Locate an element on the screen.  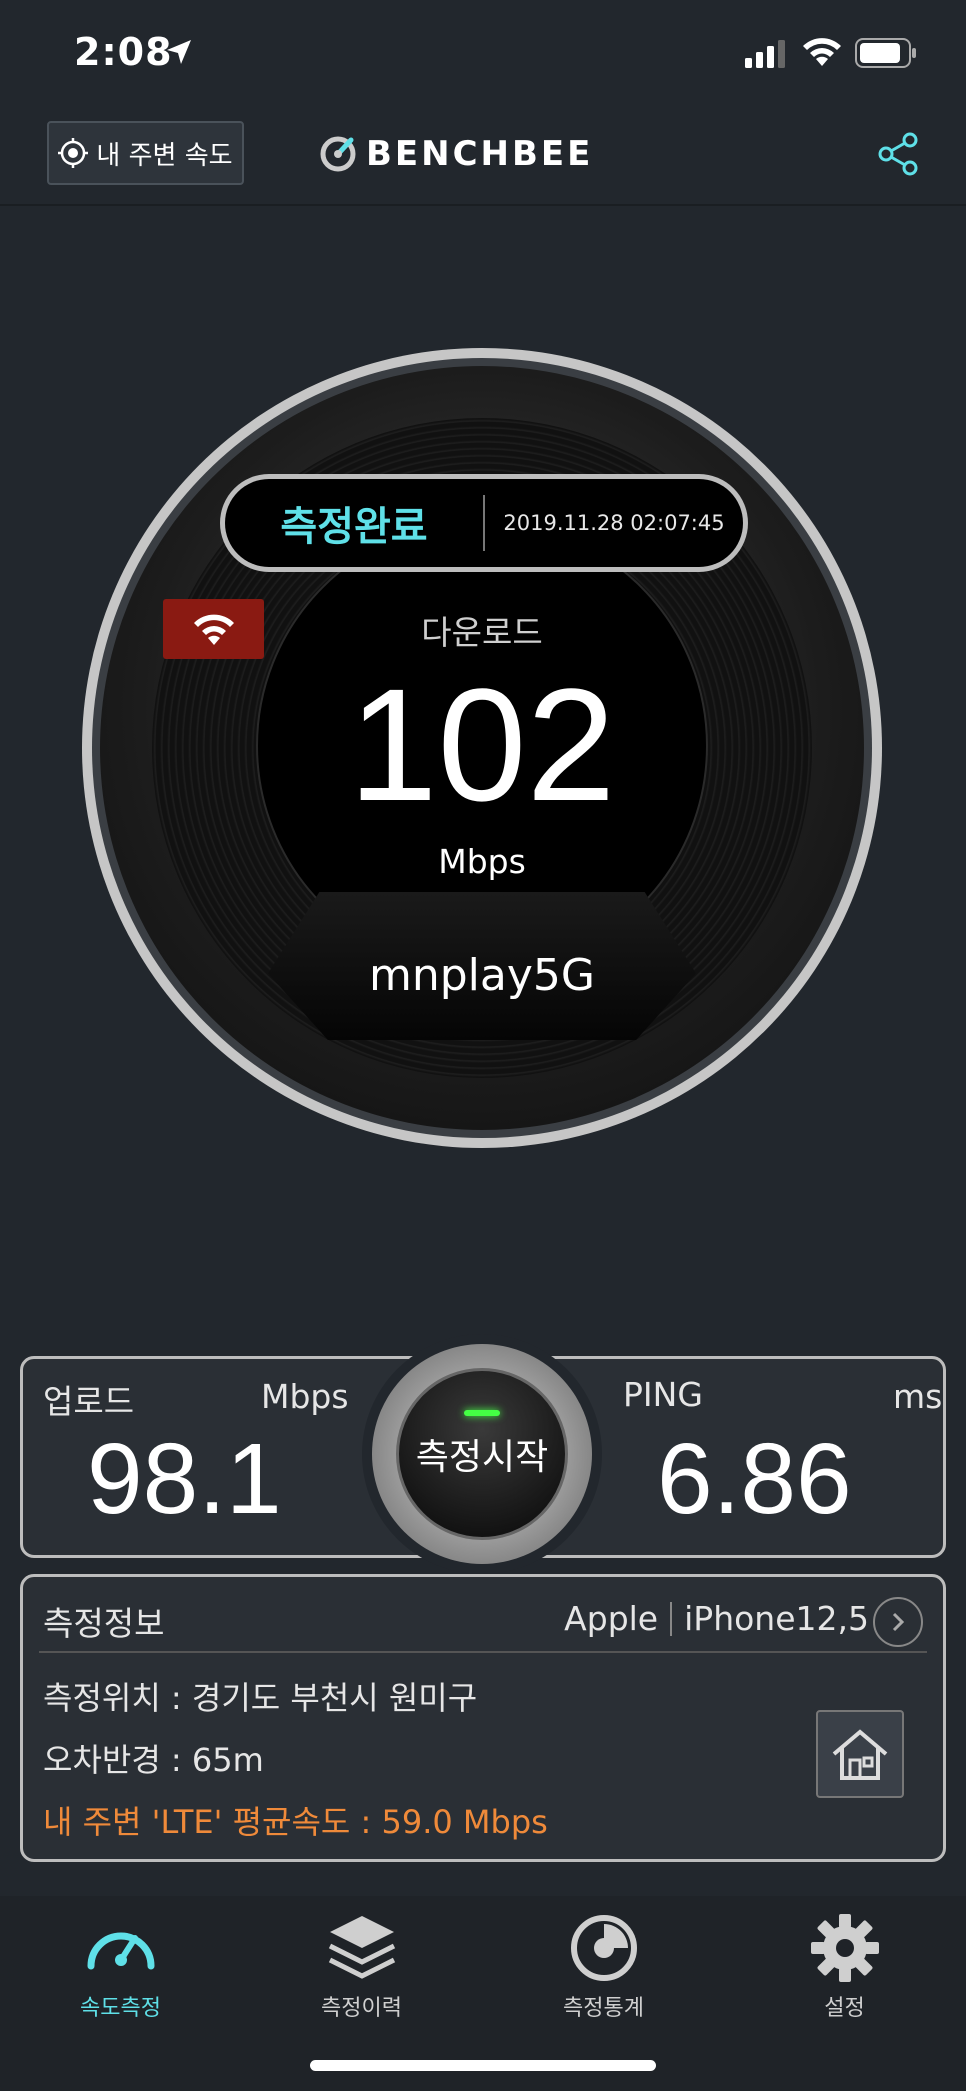
status-time: 2:08 is located at coordinates (123, 52).